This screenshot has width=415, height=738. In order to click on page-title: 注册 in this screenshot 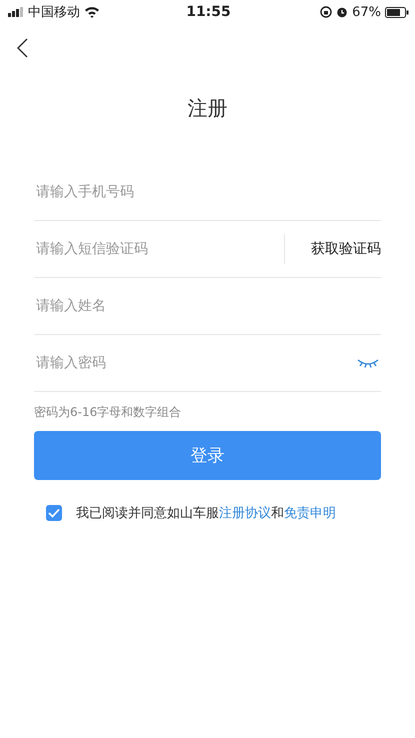, I will do `click(207, 108)`.